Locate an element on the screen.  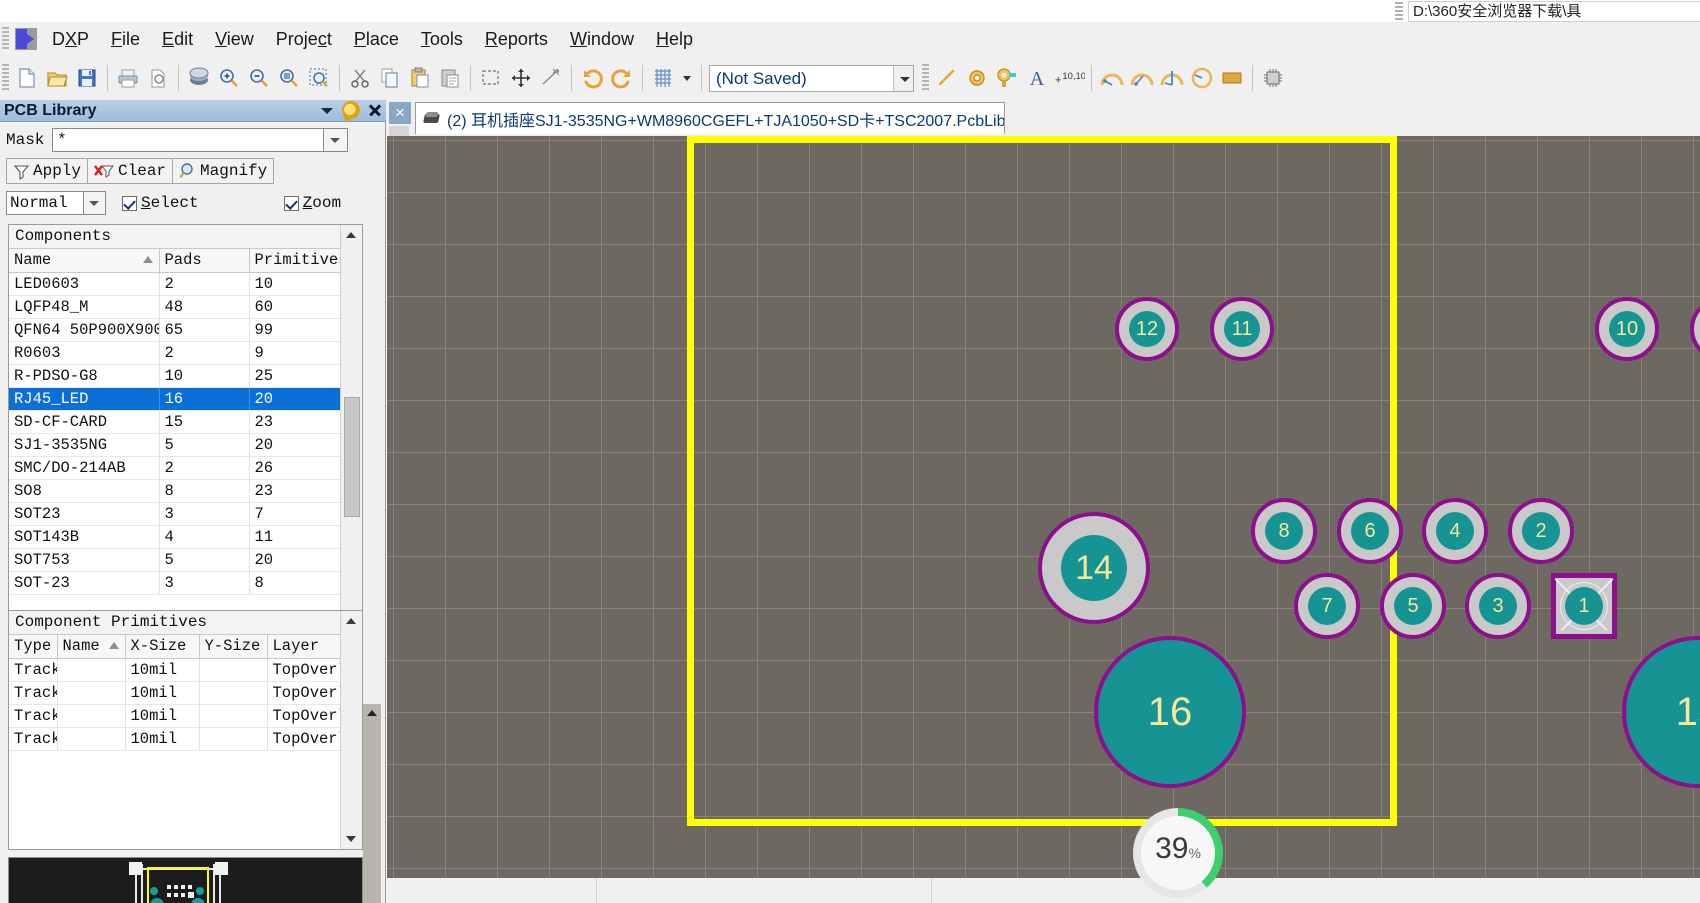
component-preview is located at coordinates (185, 880).